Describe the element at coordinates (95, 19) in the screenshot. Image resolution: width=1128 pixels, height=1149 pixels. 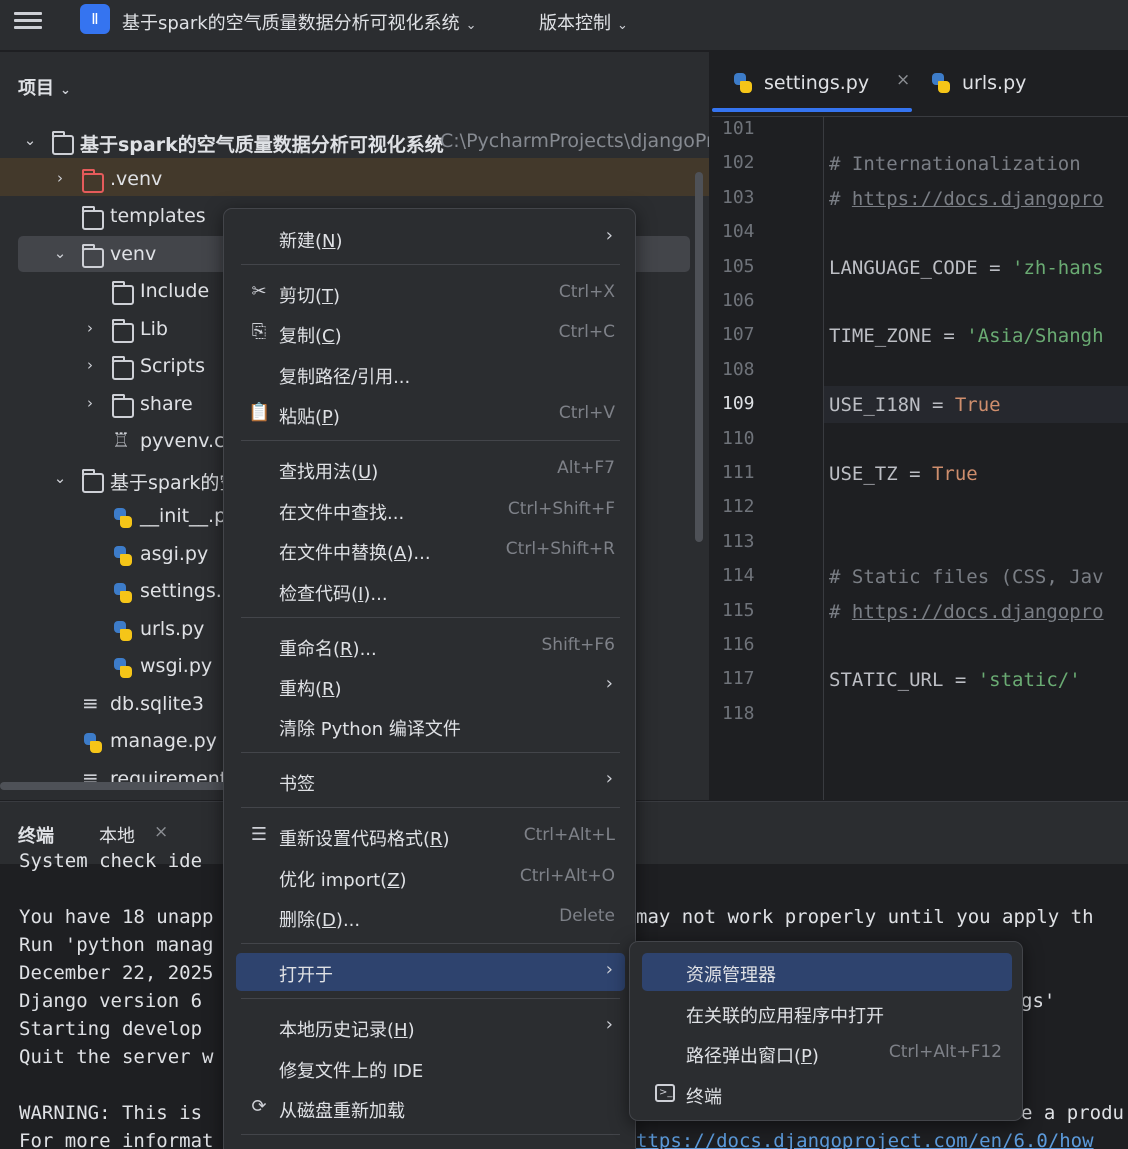
I see `project-badge: Ⅱ` at that location.